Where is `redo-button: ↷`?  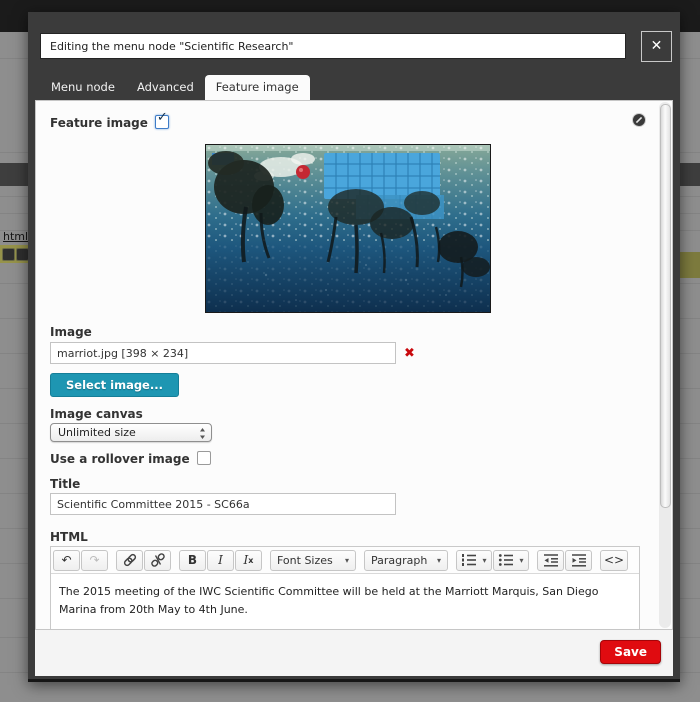 redo-button: ↷ is located at coordinates (94, 560).